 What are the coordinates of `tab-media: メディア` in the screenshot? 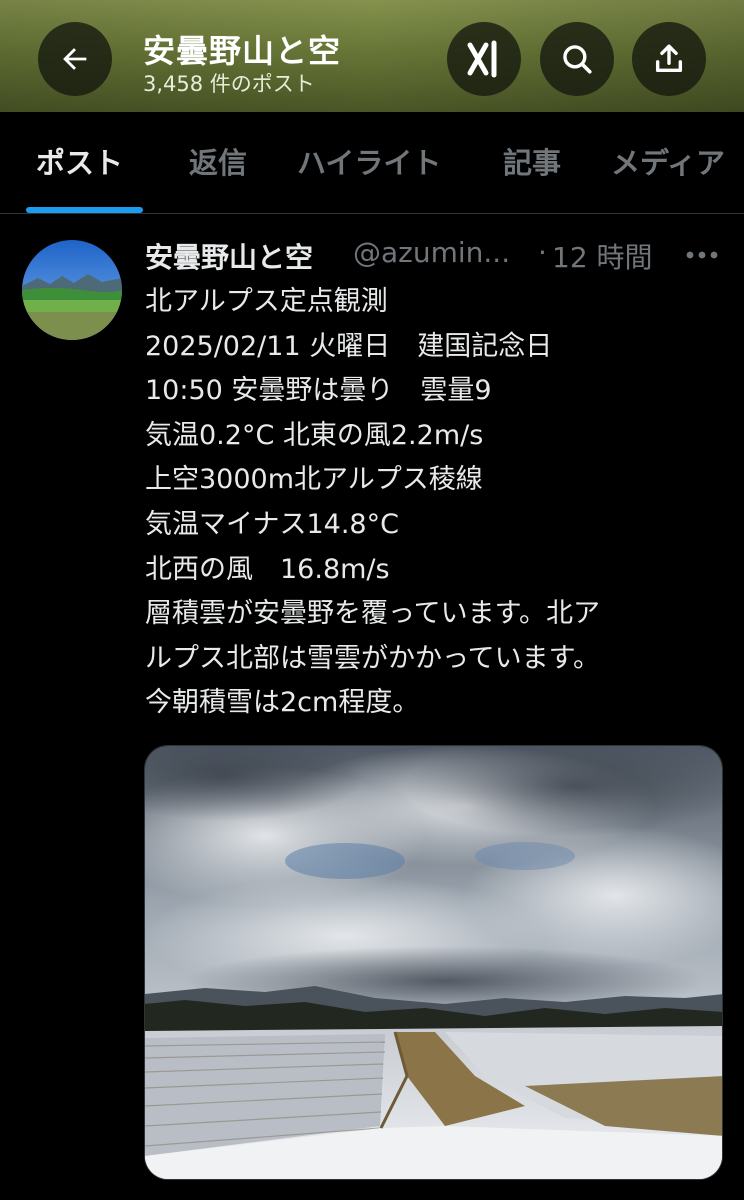 It's located at (668, 161).